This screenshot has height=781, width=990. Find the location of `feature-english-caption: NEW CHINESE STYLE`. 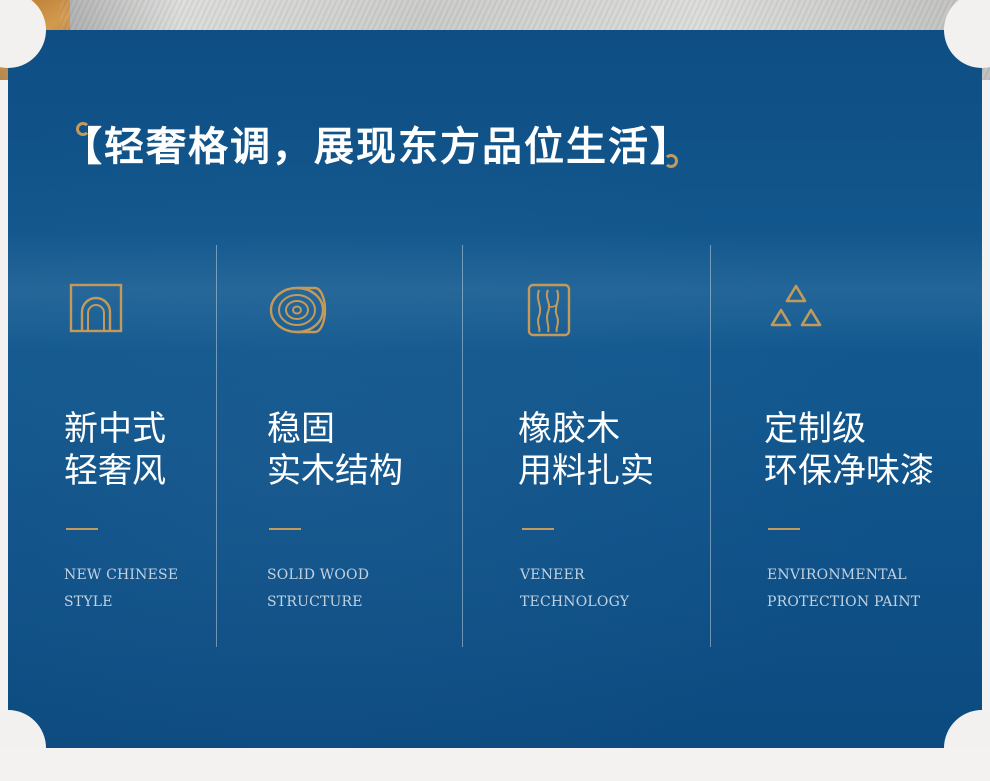

feature-english-caption: NEW CHINESE STYLE is located at coordinates (121, 588).